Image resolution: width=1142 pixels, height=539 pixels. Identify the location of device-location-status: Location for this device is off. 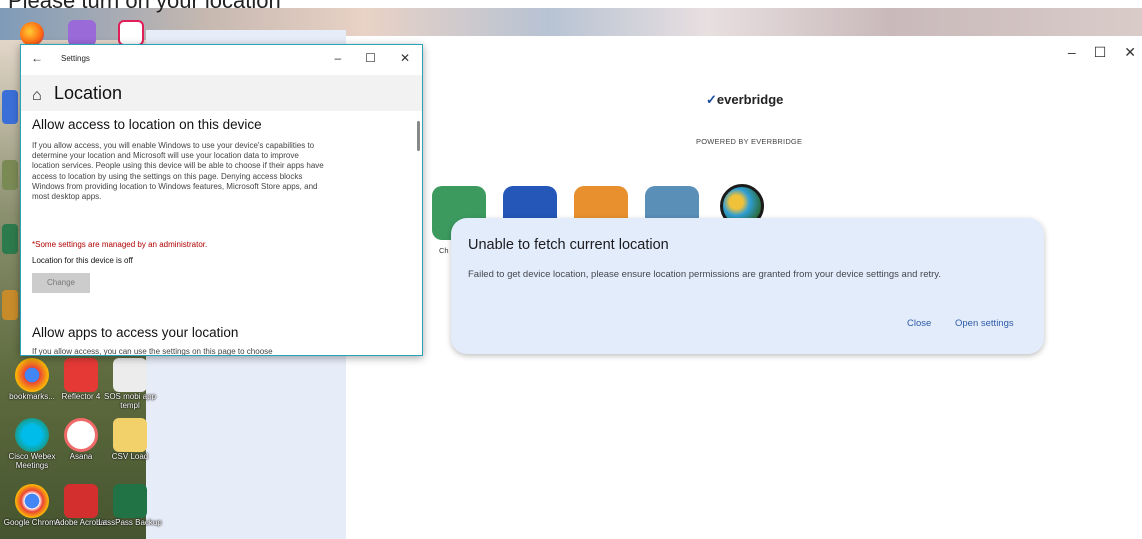
(82, 260).